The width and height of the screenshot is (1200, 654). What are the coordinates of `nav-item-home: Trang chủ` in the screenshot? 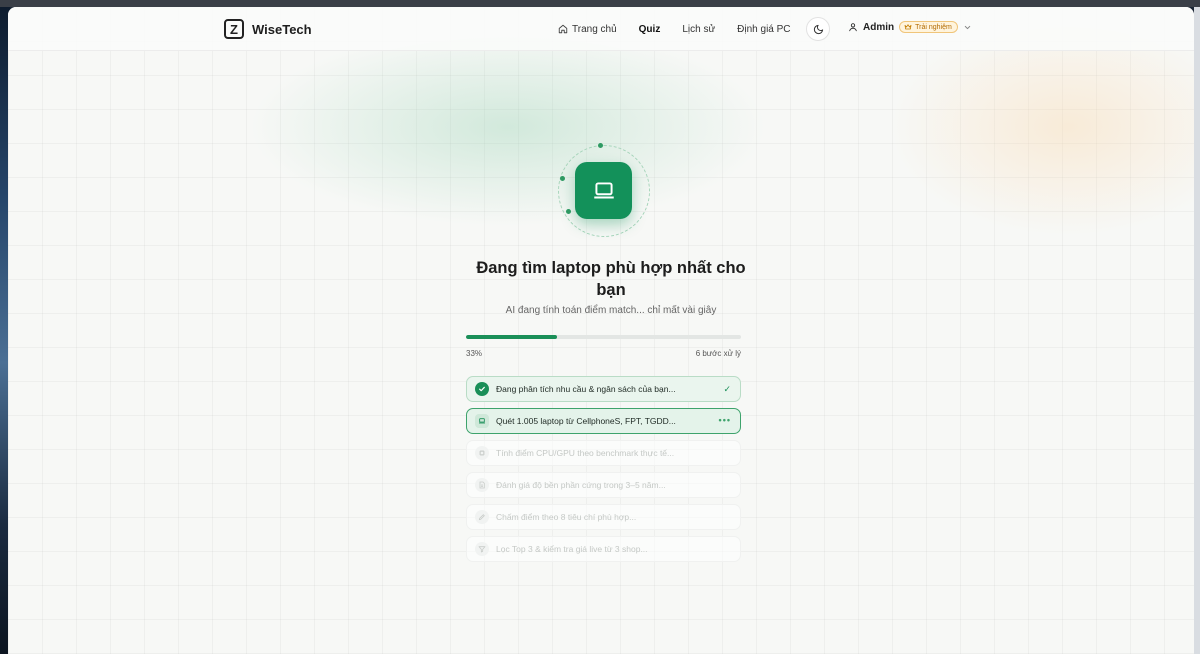 It's located at (587, 29).